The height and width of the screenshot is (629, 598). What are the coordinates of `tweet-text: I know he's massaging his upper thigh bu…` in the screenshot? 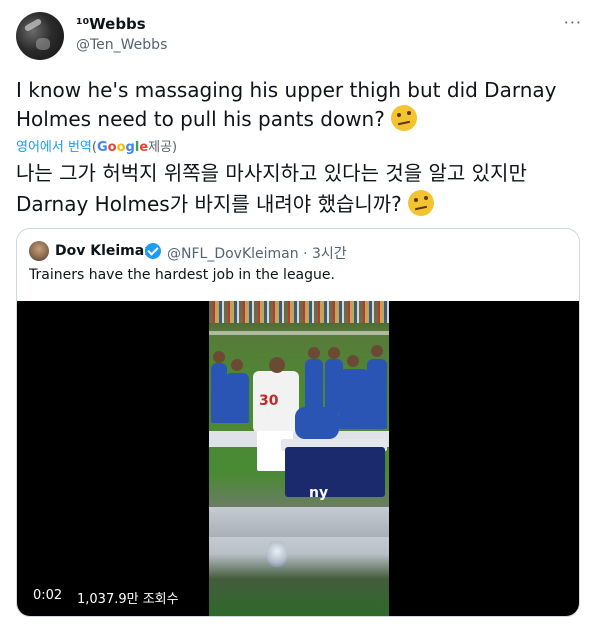 It's located at (299, 105).